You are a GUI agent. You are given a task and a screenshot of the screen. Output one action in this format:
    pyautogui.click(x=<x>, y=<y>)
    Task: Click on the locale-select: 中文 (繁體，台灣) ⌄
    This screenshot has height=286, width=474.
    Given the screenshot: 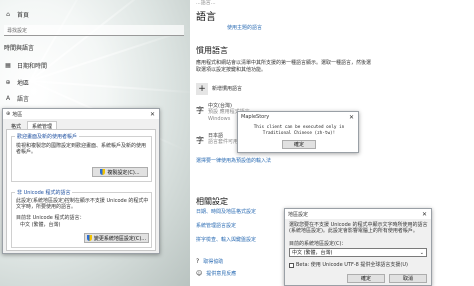 What is the action you would take?
    pyautogui.click(x=358, y=252)
    